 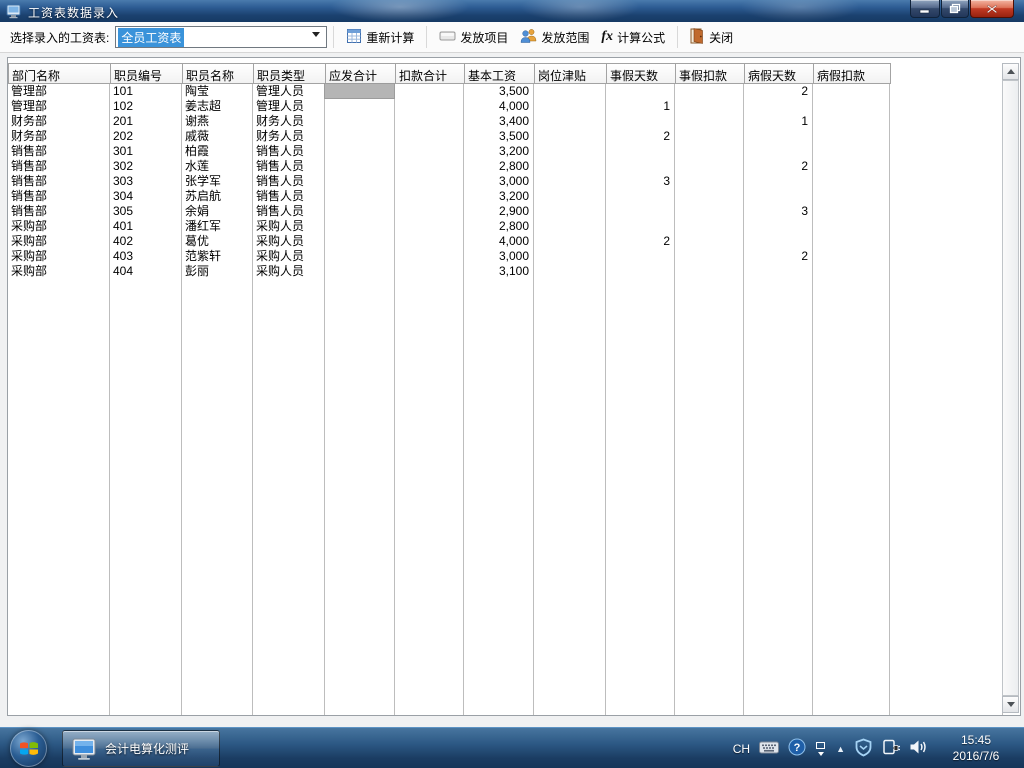 I want to click on table-cell: 3,200, so click(x=499, y=196).